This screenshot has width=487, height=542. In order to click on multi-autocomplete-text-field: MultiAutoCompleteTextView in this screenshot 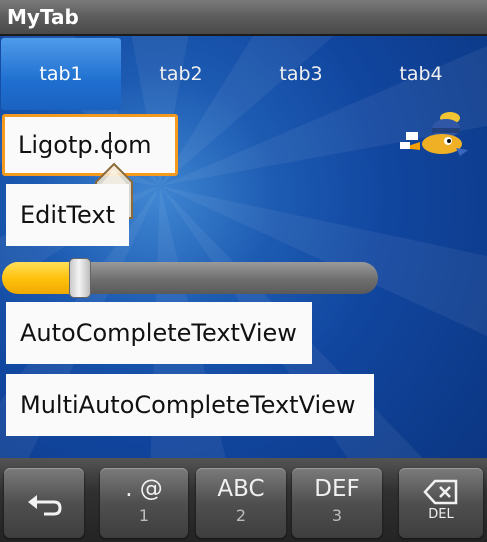, I will do `click(190, 405)`.